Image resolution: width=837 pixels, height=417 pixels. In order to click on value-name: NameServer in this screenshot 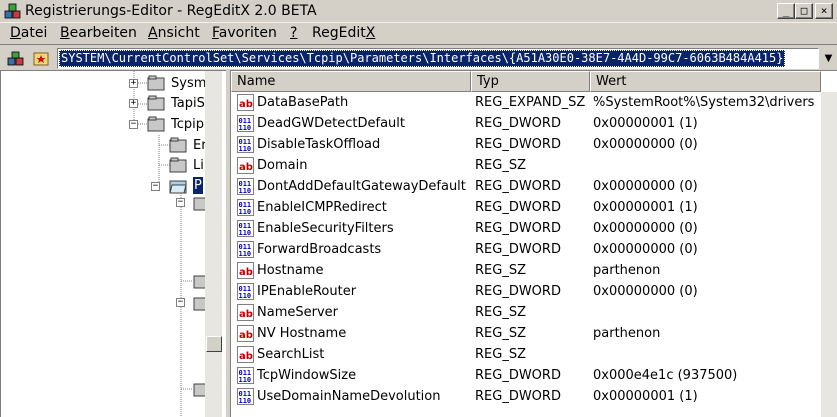, I will do `click(297, 312)`.